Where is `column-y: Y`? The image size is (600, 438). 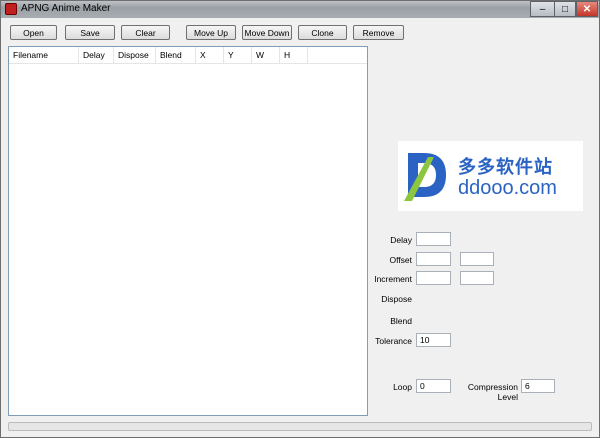
column-y: Y is located at coordinates (238, 55).